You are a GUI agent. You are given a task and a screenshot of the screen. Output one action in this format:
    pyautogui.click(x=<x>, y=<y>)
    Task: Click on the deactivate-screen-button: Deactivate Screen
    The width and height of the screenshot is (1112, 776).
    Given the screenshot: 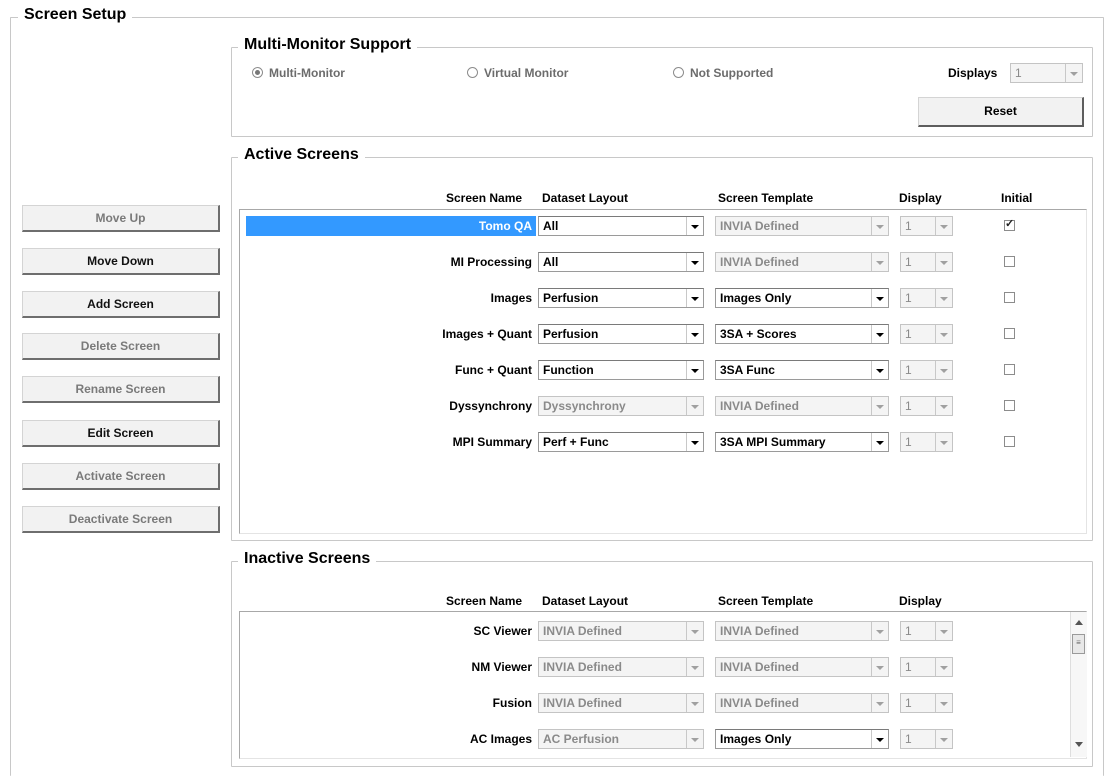 What is the action you would take?
    pyautogui.click(x=121, y=519)
    